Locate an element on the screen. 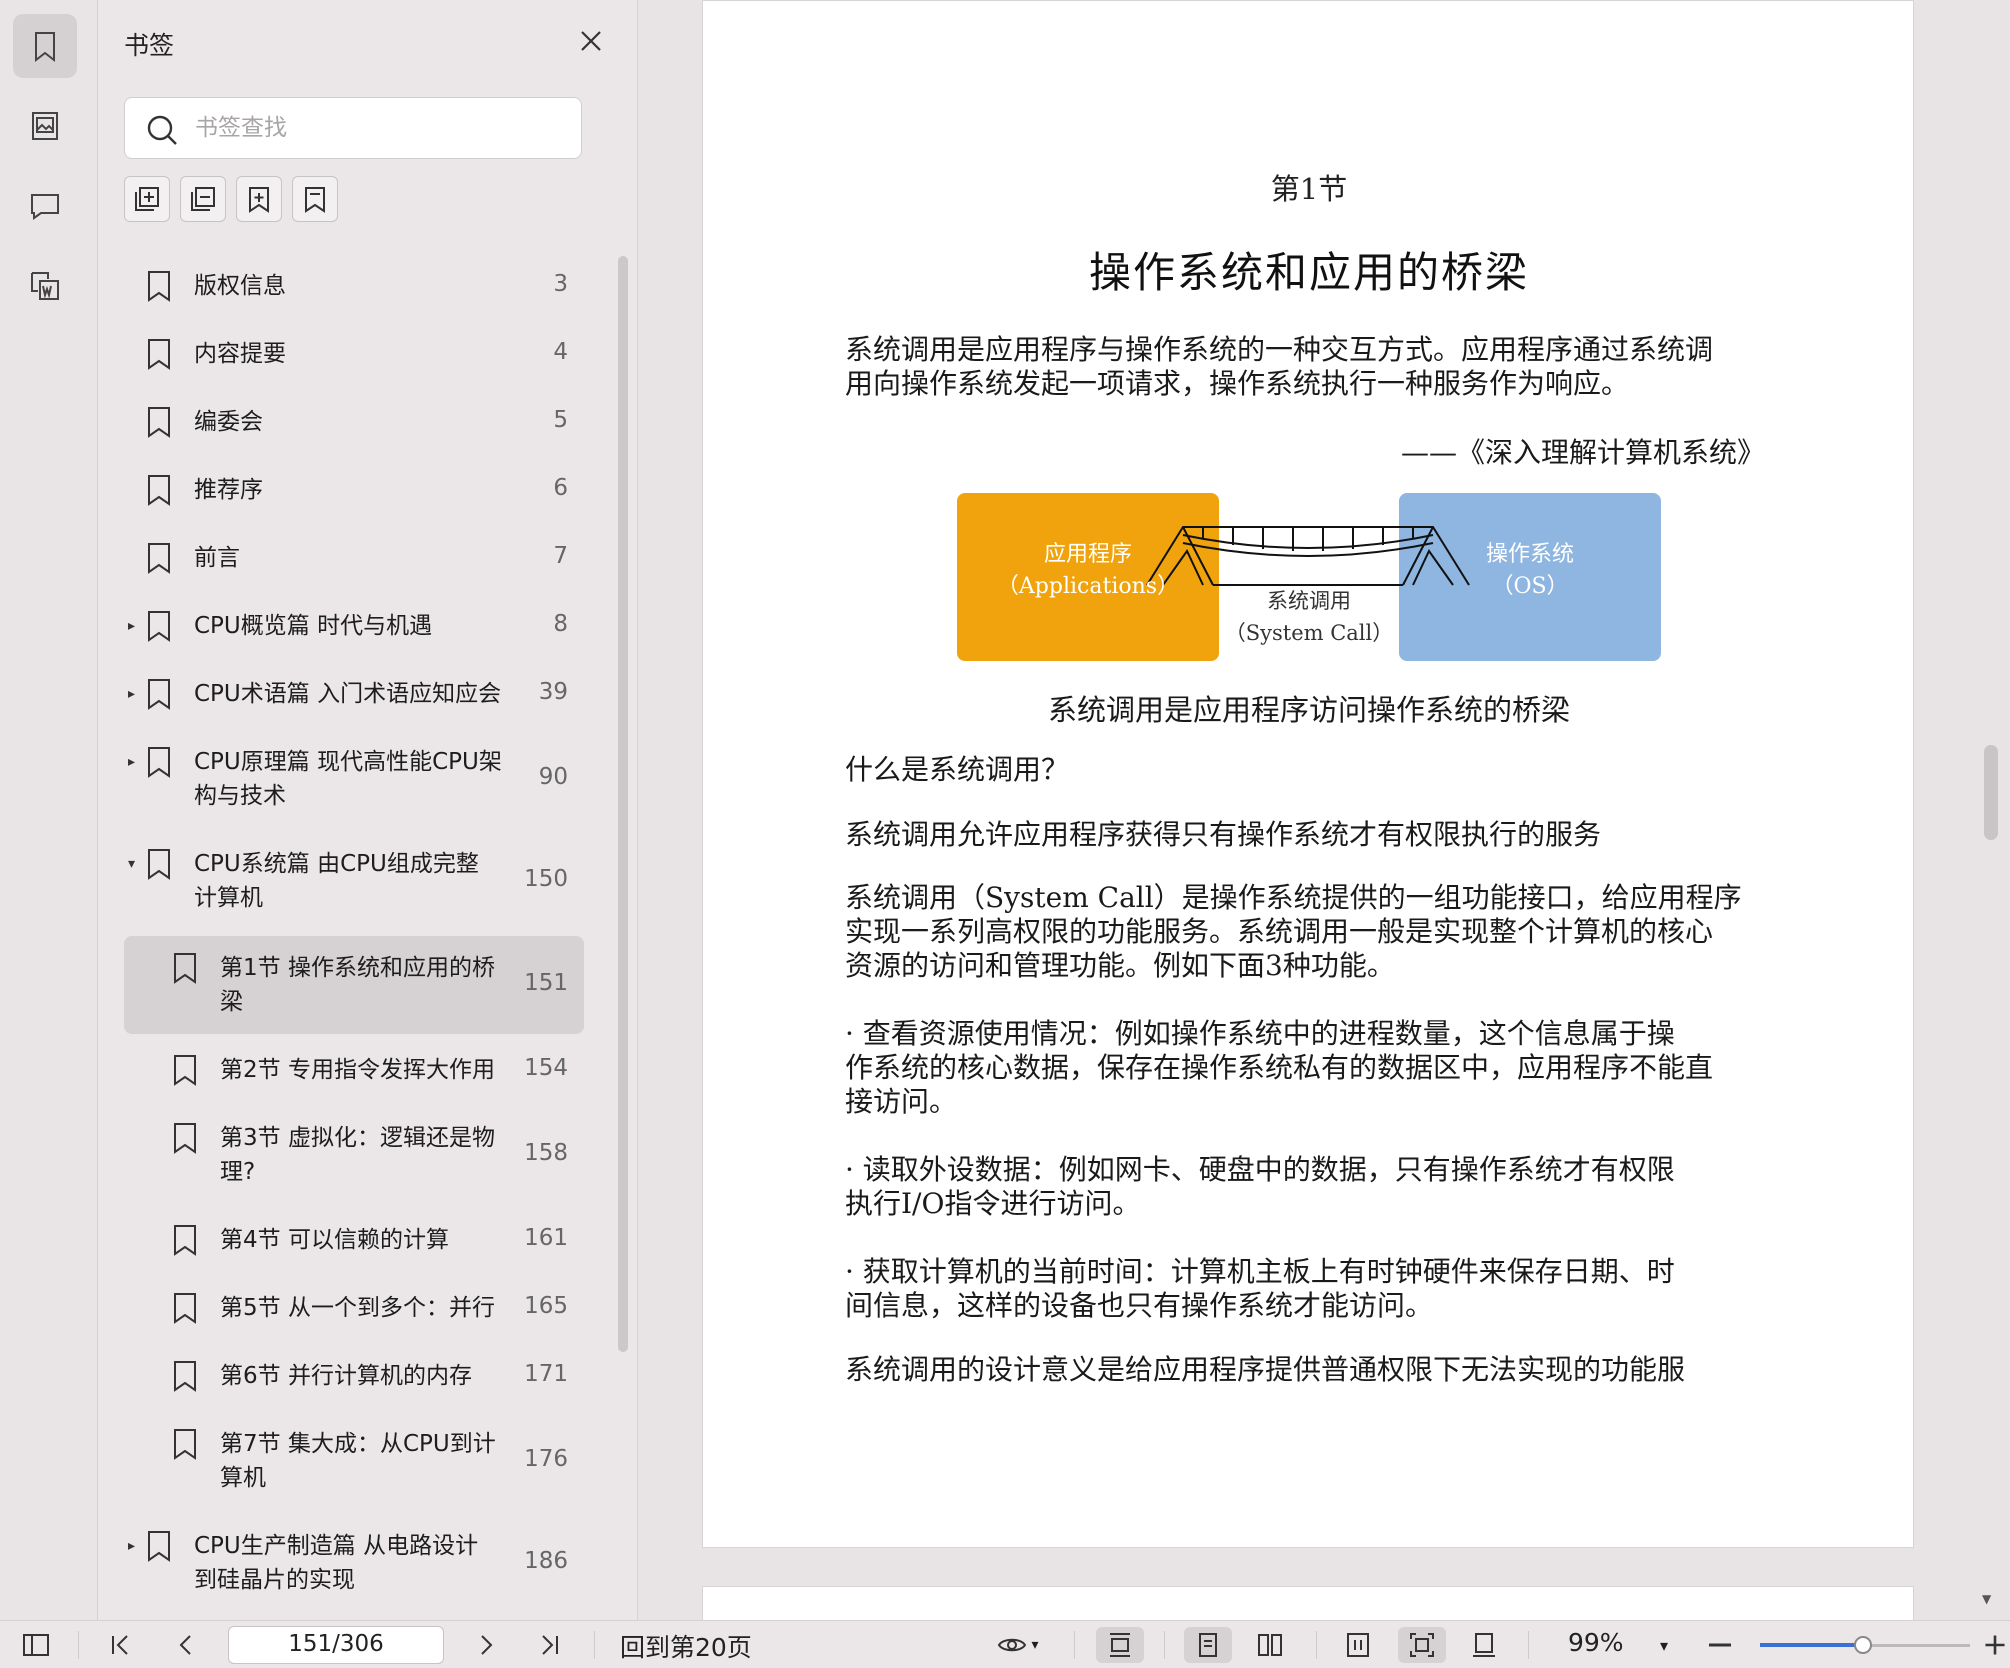  zoom-slider-fill is located at coordinates (1811, 1645).